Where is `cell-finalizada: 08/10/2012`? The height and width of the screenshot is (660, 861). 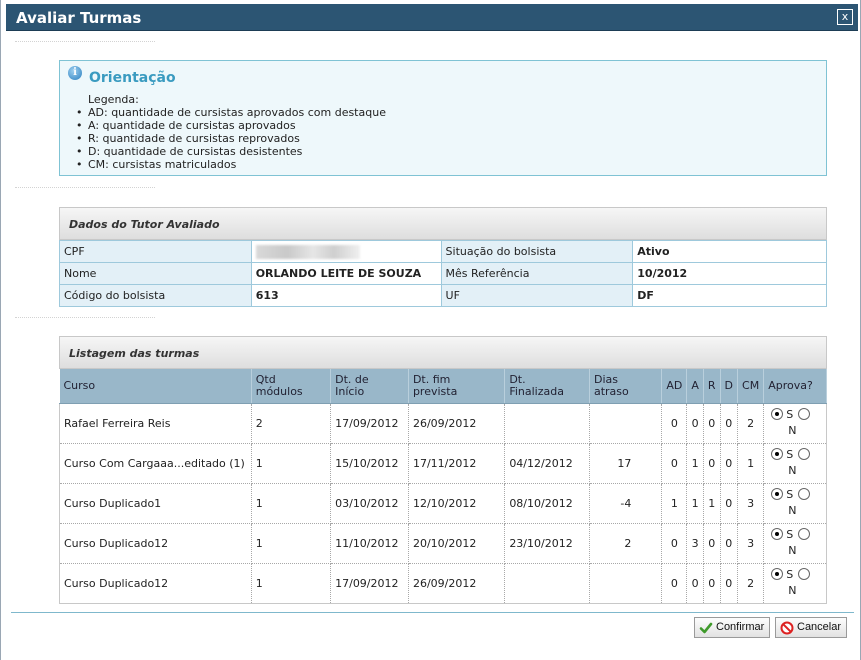 cell-finalizada: 08/10/2012 is located at coordinates (547, 503).